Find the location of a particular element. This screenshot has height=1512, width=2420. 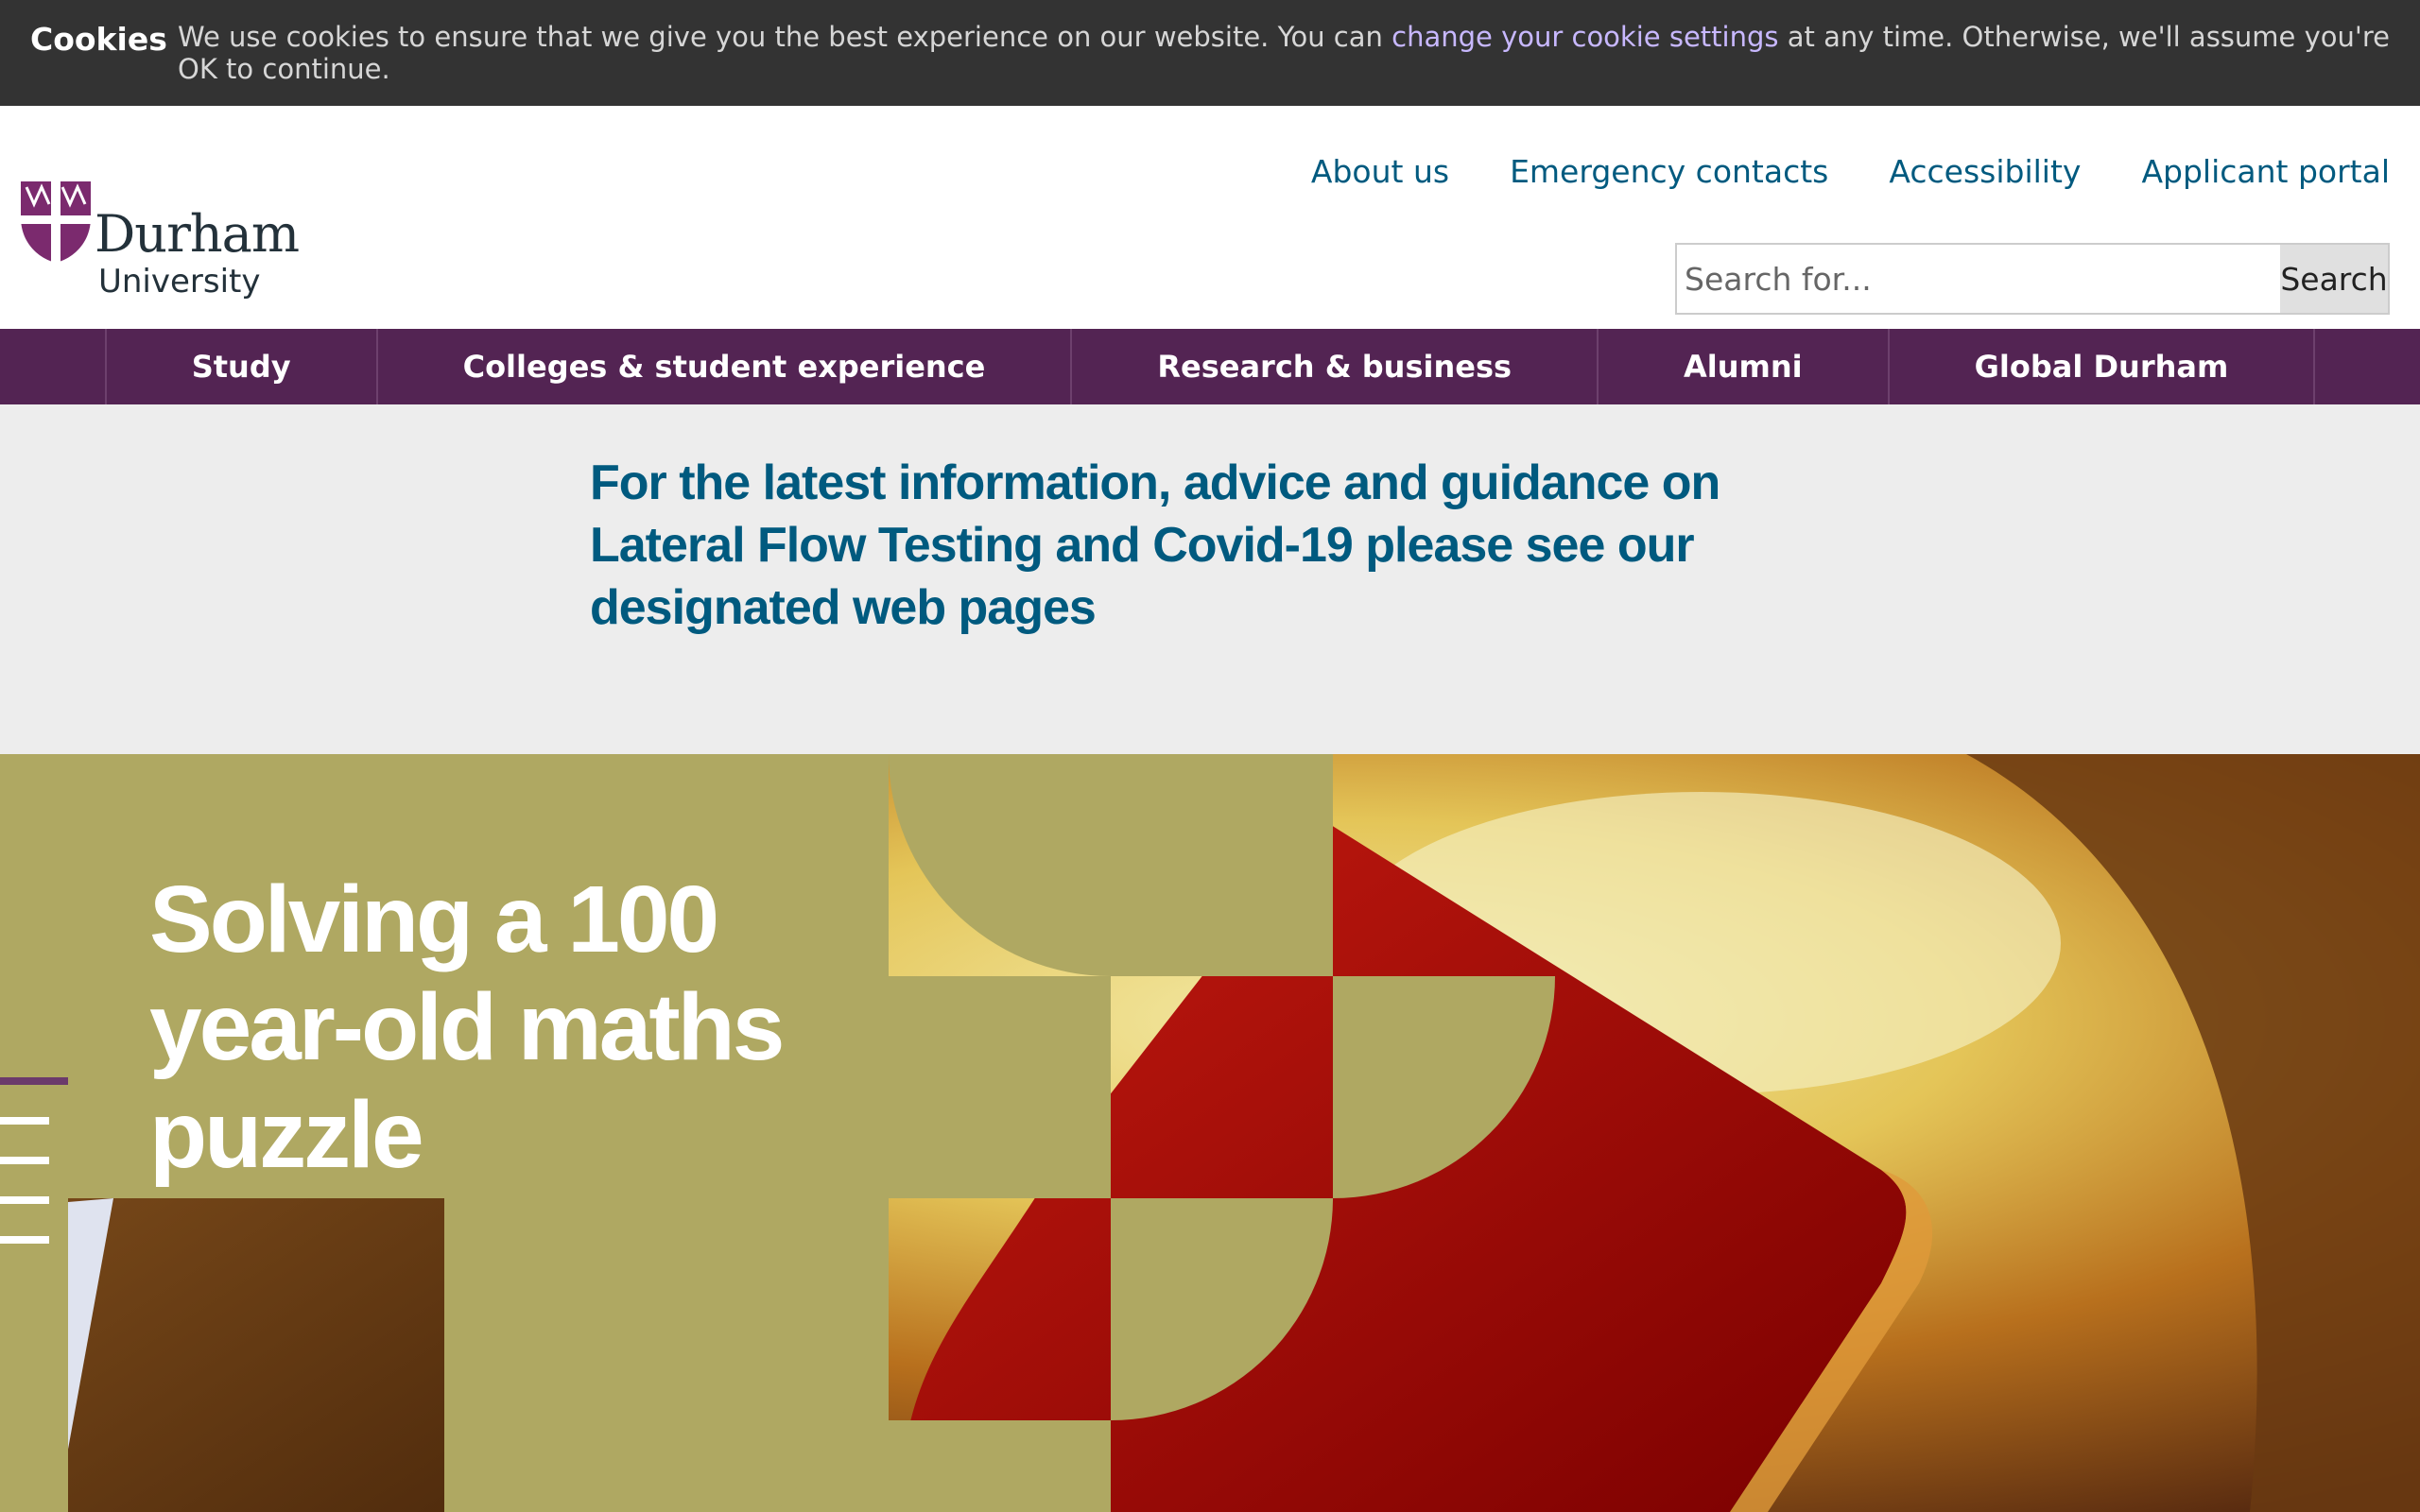

site-search: Search is located at coordinates (2033, 279).